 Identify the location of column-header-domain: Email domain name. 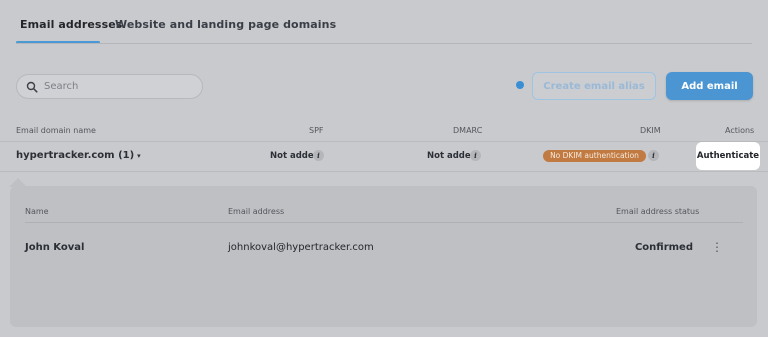
(56, 130).